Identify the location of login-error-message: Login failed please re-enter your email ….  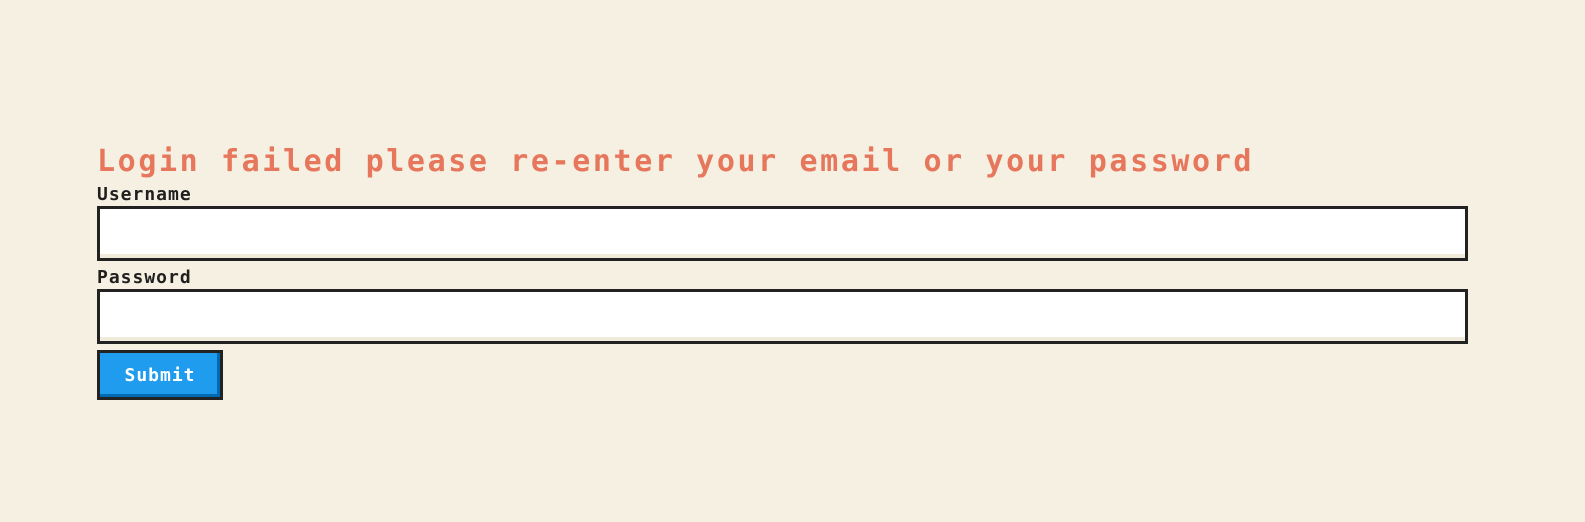
(676, 161).